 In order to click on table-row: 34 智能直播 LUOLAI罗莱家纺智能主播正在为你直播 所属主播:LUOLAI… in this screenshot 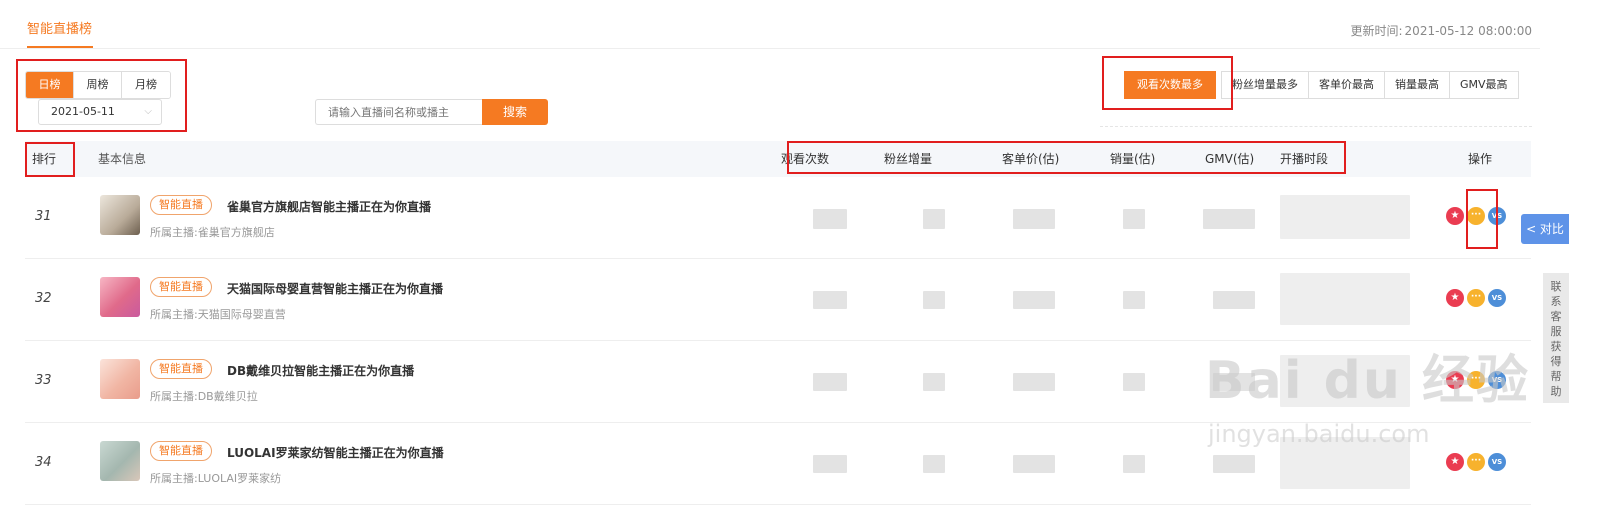, I will do `click(778, 464)`.